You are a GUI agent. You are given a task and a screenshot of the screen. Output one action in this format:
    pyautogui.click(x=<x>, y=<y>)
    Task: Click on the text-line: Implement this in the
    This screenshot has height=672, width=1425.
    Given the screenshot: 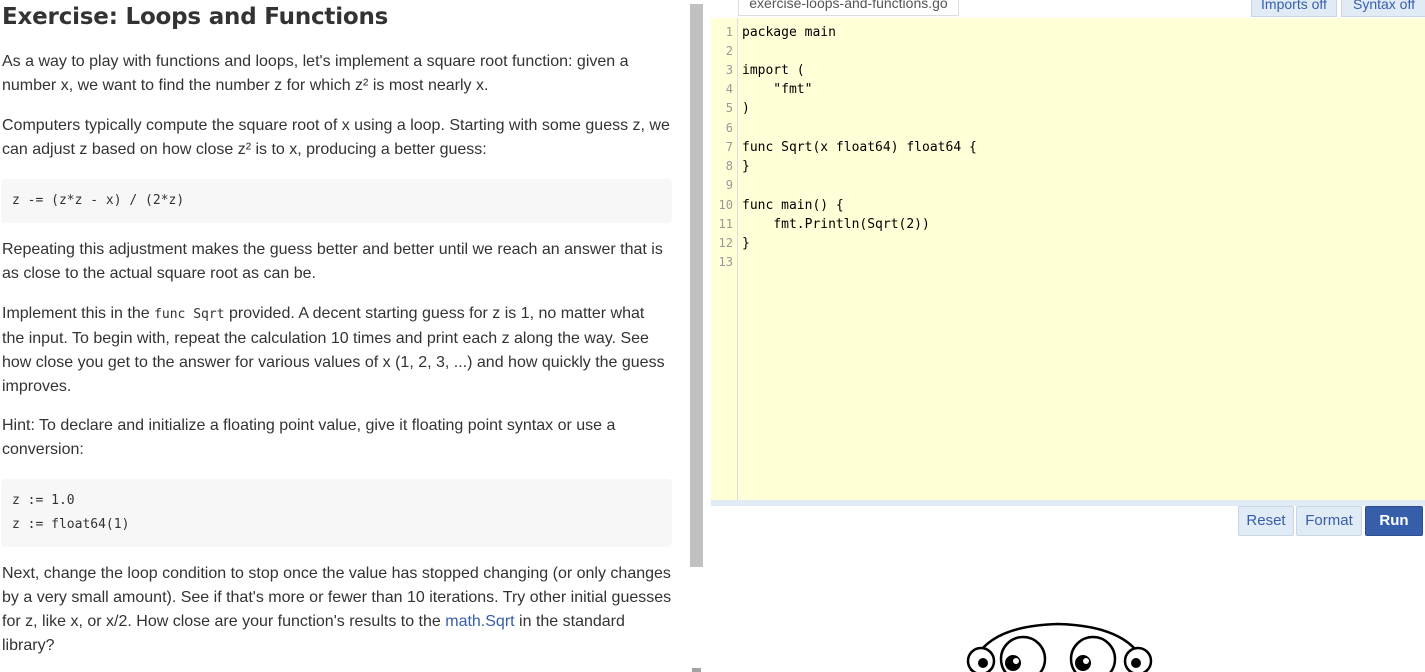 What is the action you would take?
    pyautogui.click(x=78, y=313)
    